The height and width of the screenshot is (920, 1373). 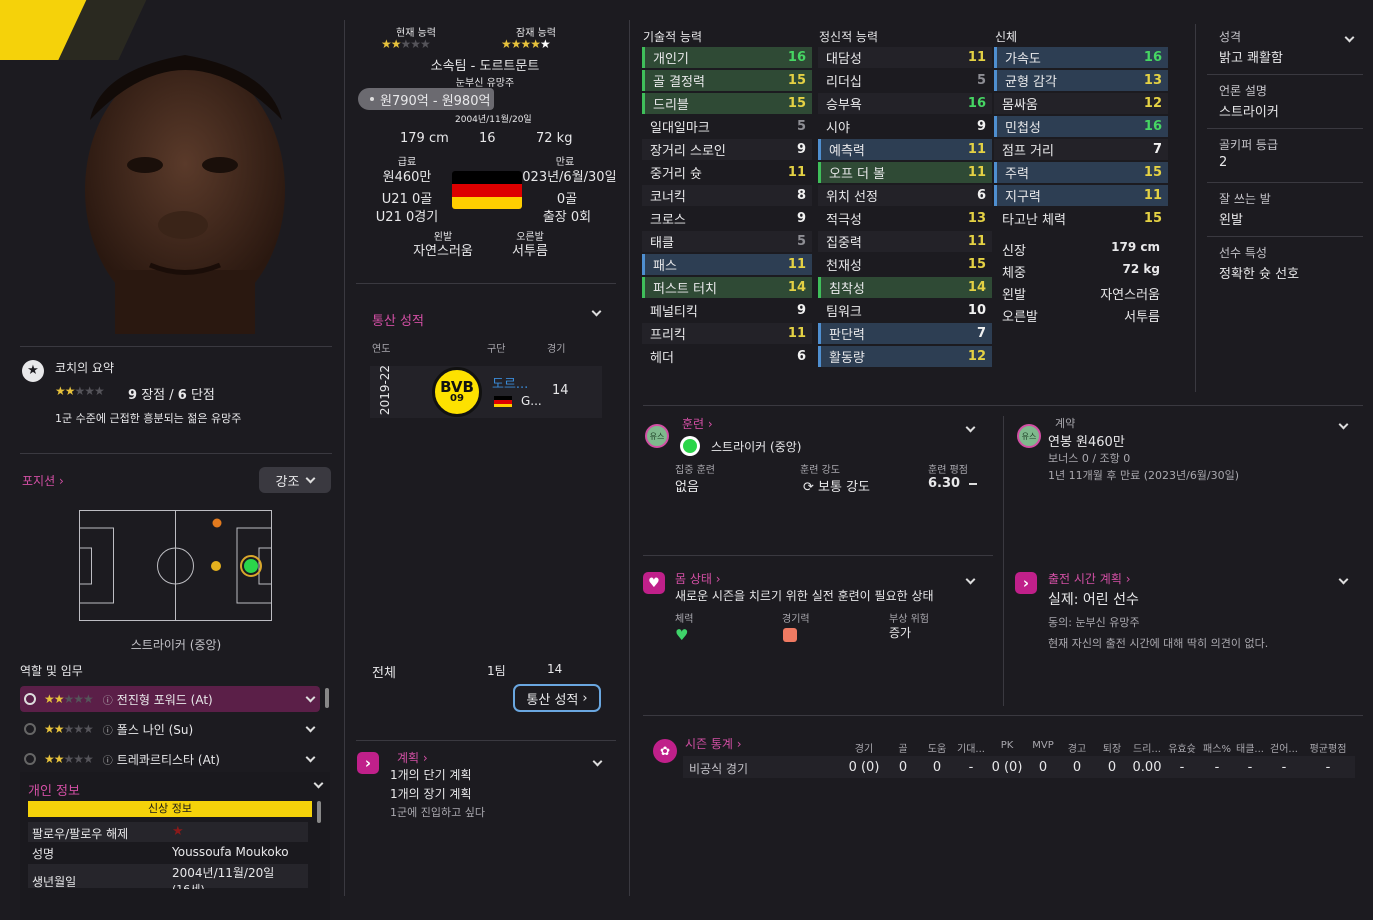 I want to click on technical-attr-row: 일대일마크 5, so click(x=727, y=126).